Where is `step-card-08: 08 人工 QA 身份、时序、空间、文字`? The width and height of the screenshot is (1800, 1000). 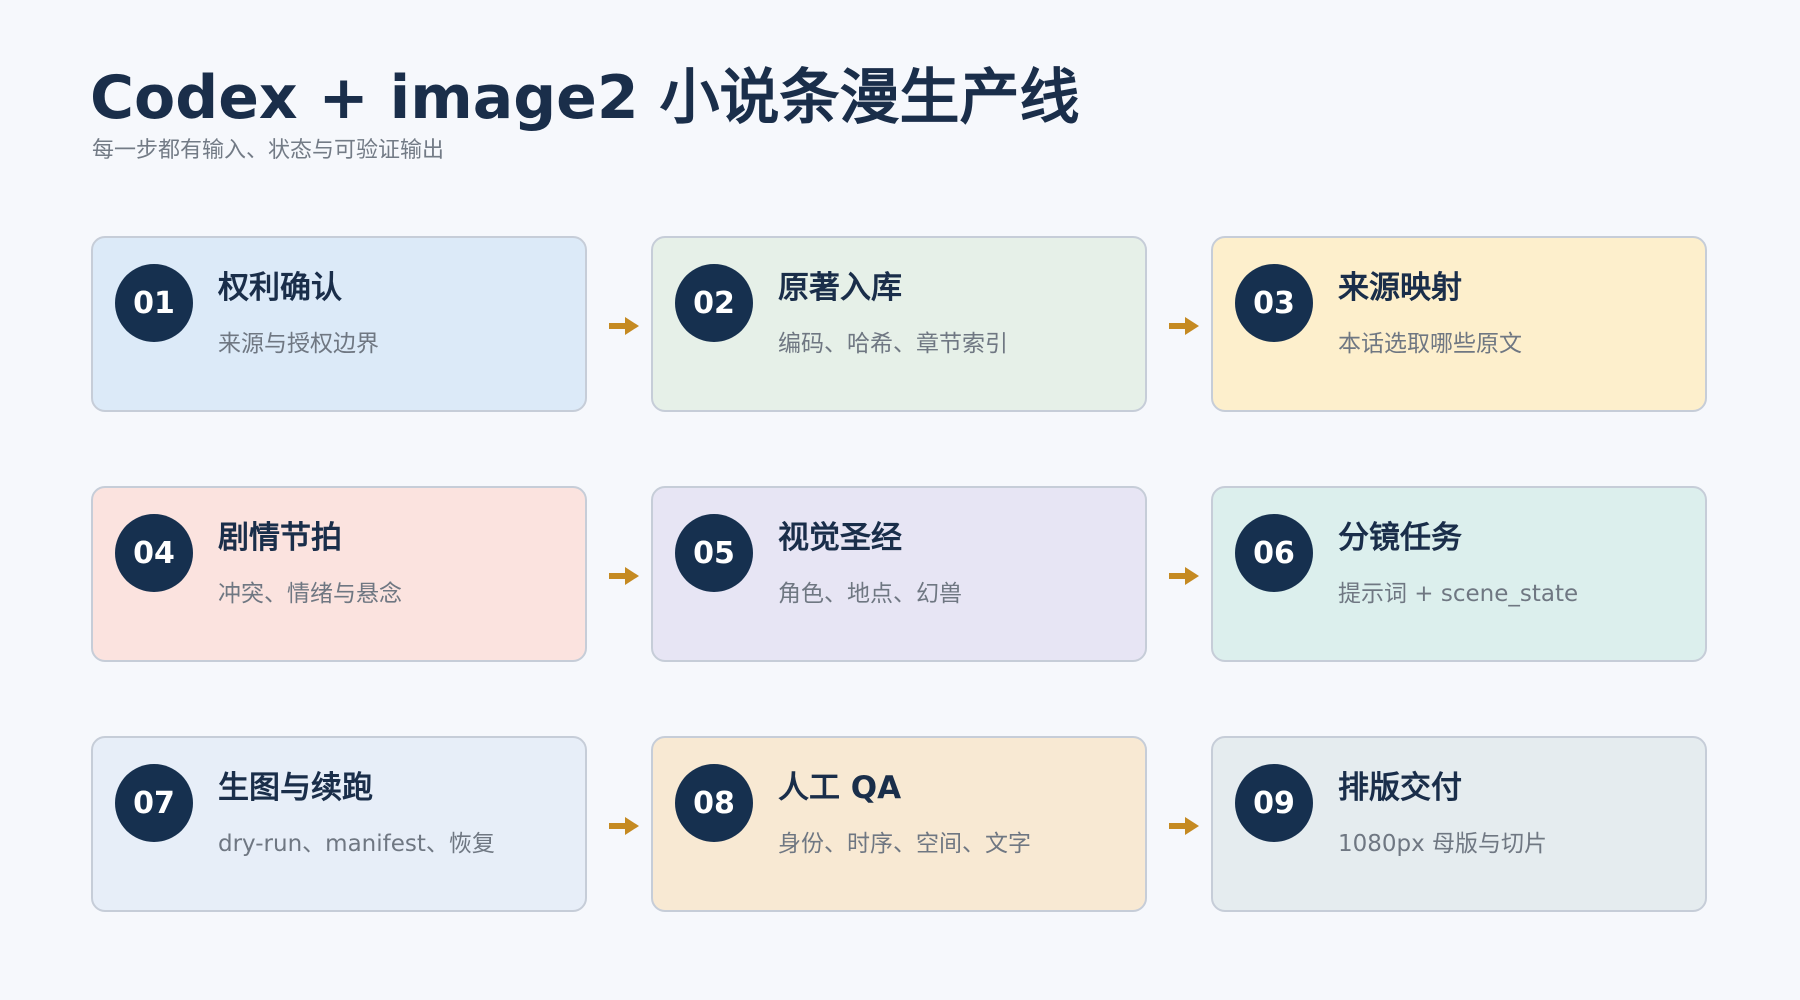
step-card-08: 08 人工 QA 身份、时序、空间、文字 is located at coordinates (899, 824).